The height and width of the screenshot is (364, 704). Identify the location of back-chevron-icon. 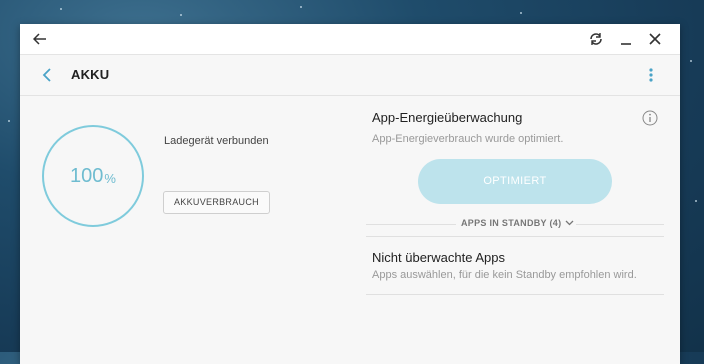
(47, 75).